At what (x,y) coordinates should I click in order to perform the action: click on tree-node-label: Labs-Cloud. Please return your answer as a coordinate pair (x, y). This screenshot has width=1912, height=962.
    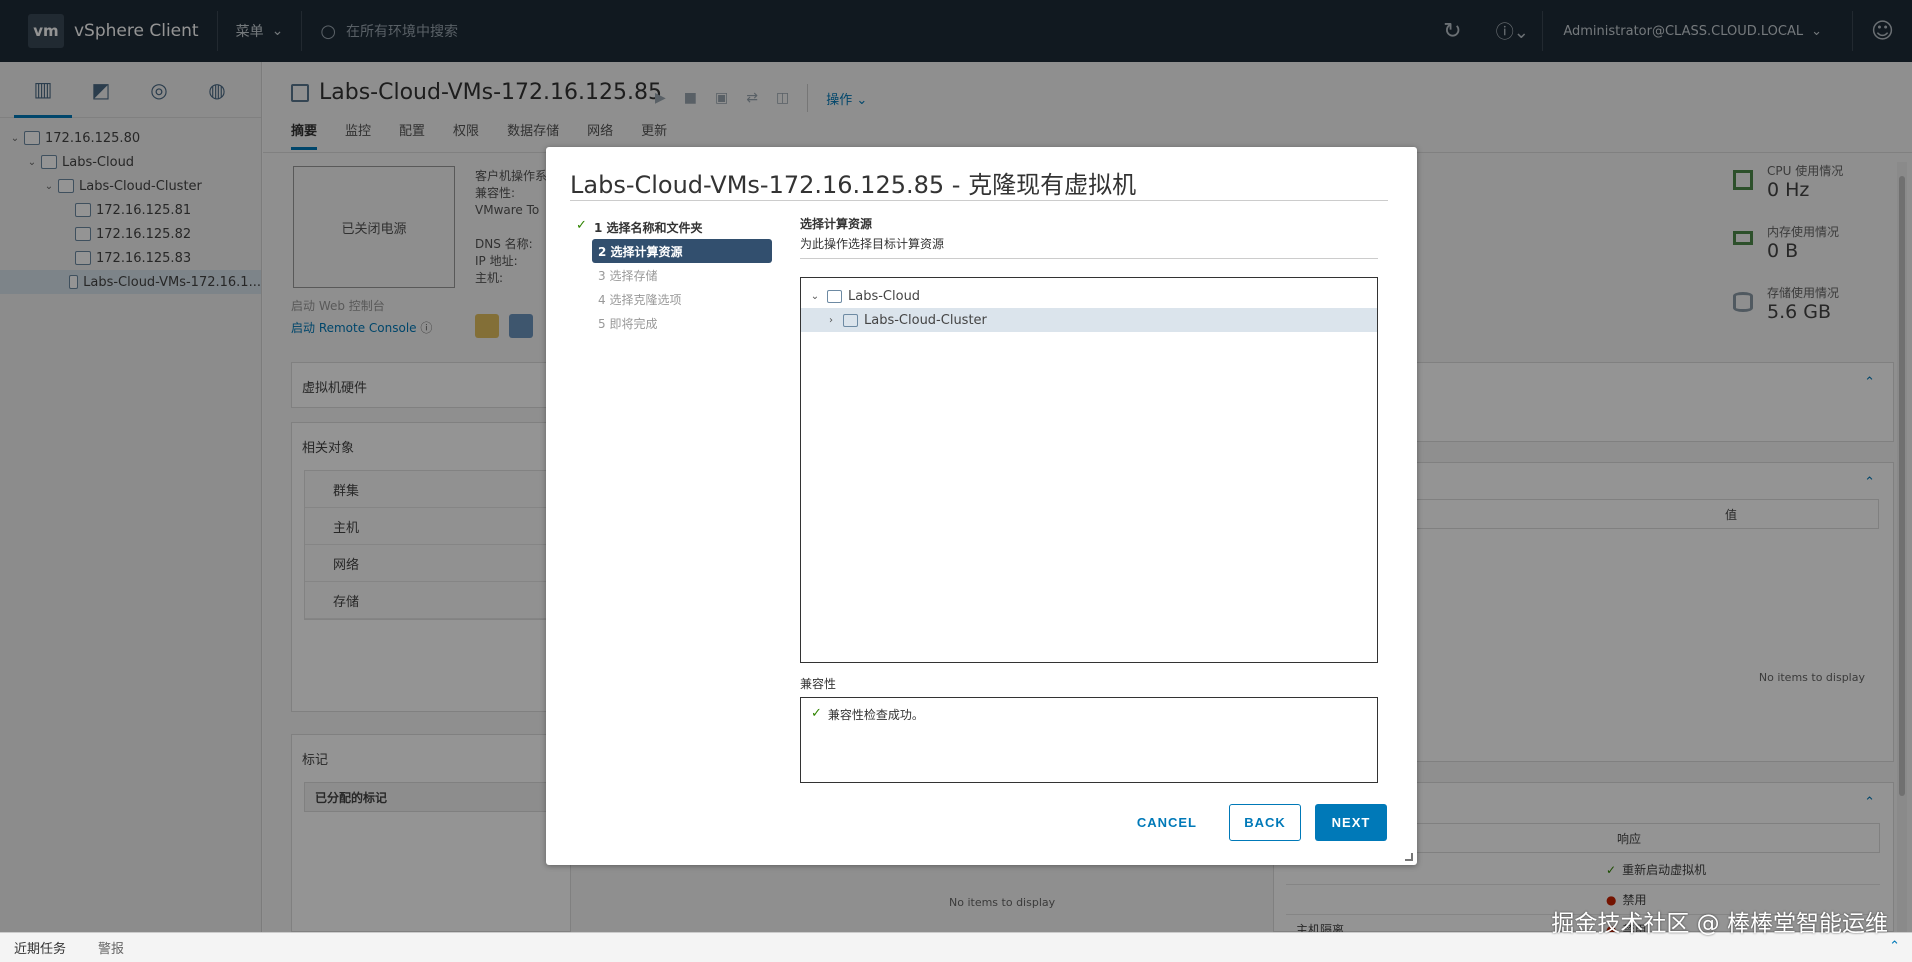
    Looking at the image, I should click on (884, 296).